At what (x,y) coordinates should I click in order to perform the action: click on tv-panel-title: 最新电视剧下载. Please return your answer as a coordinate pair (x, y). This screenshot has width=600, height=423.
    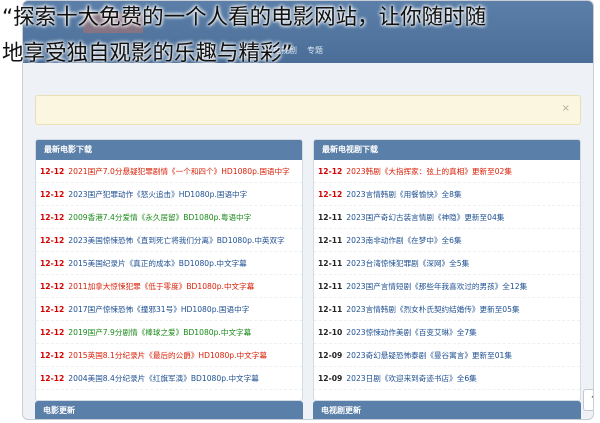
    Looking at the image, I should click on (447, 150).